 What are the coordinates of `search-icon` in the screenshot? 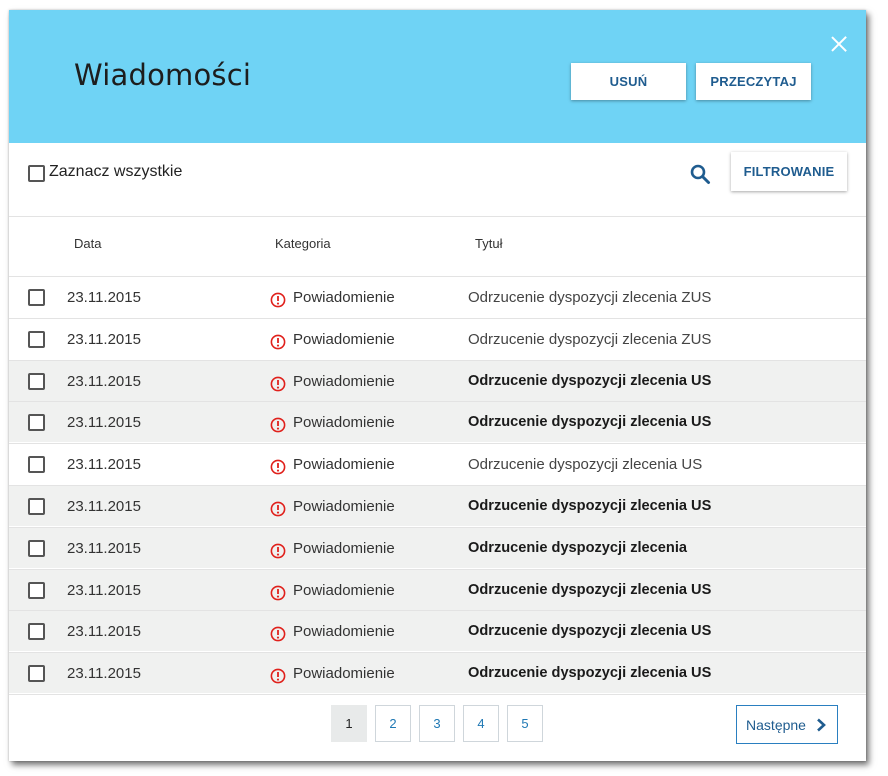 It's located at (700, 174).